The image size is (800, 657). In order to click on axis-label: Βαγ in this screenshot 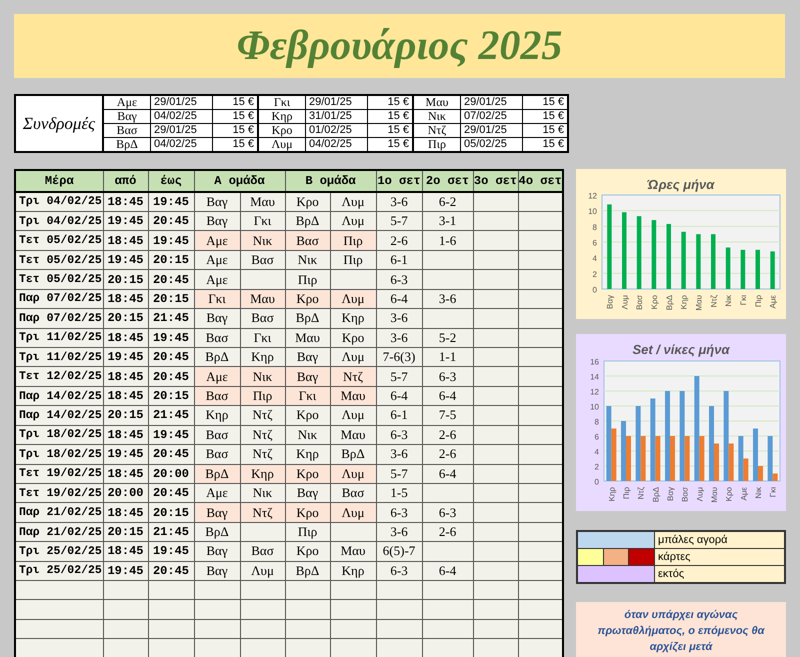, I will do `click(671, 494)`.